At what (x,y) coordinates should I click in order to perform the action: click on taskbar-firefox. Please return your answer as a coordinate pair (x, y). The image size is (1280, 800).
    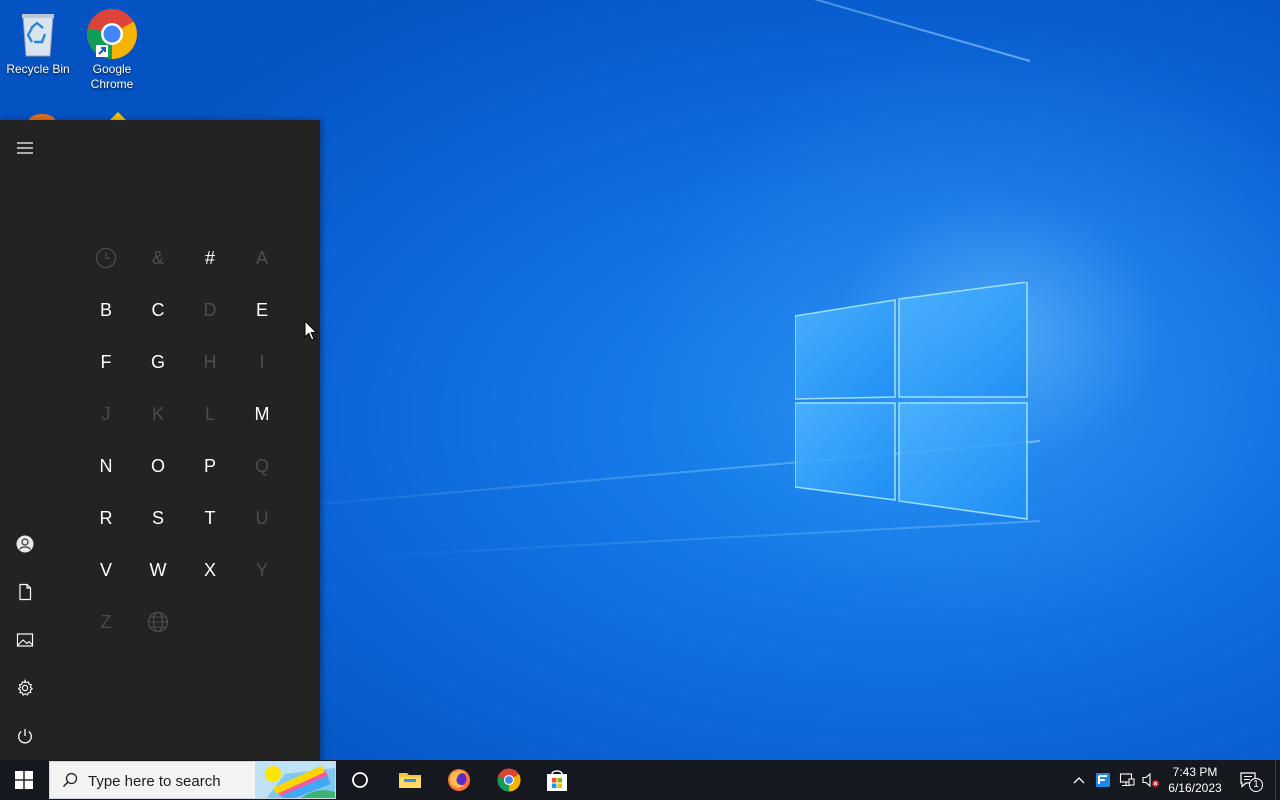
    Looking at the image, I should click on (459, 780).